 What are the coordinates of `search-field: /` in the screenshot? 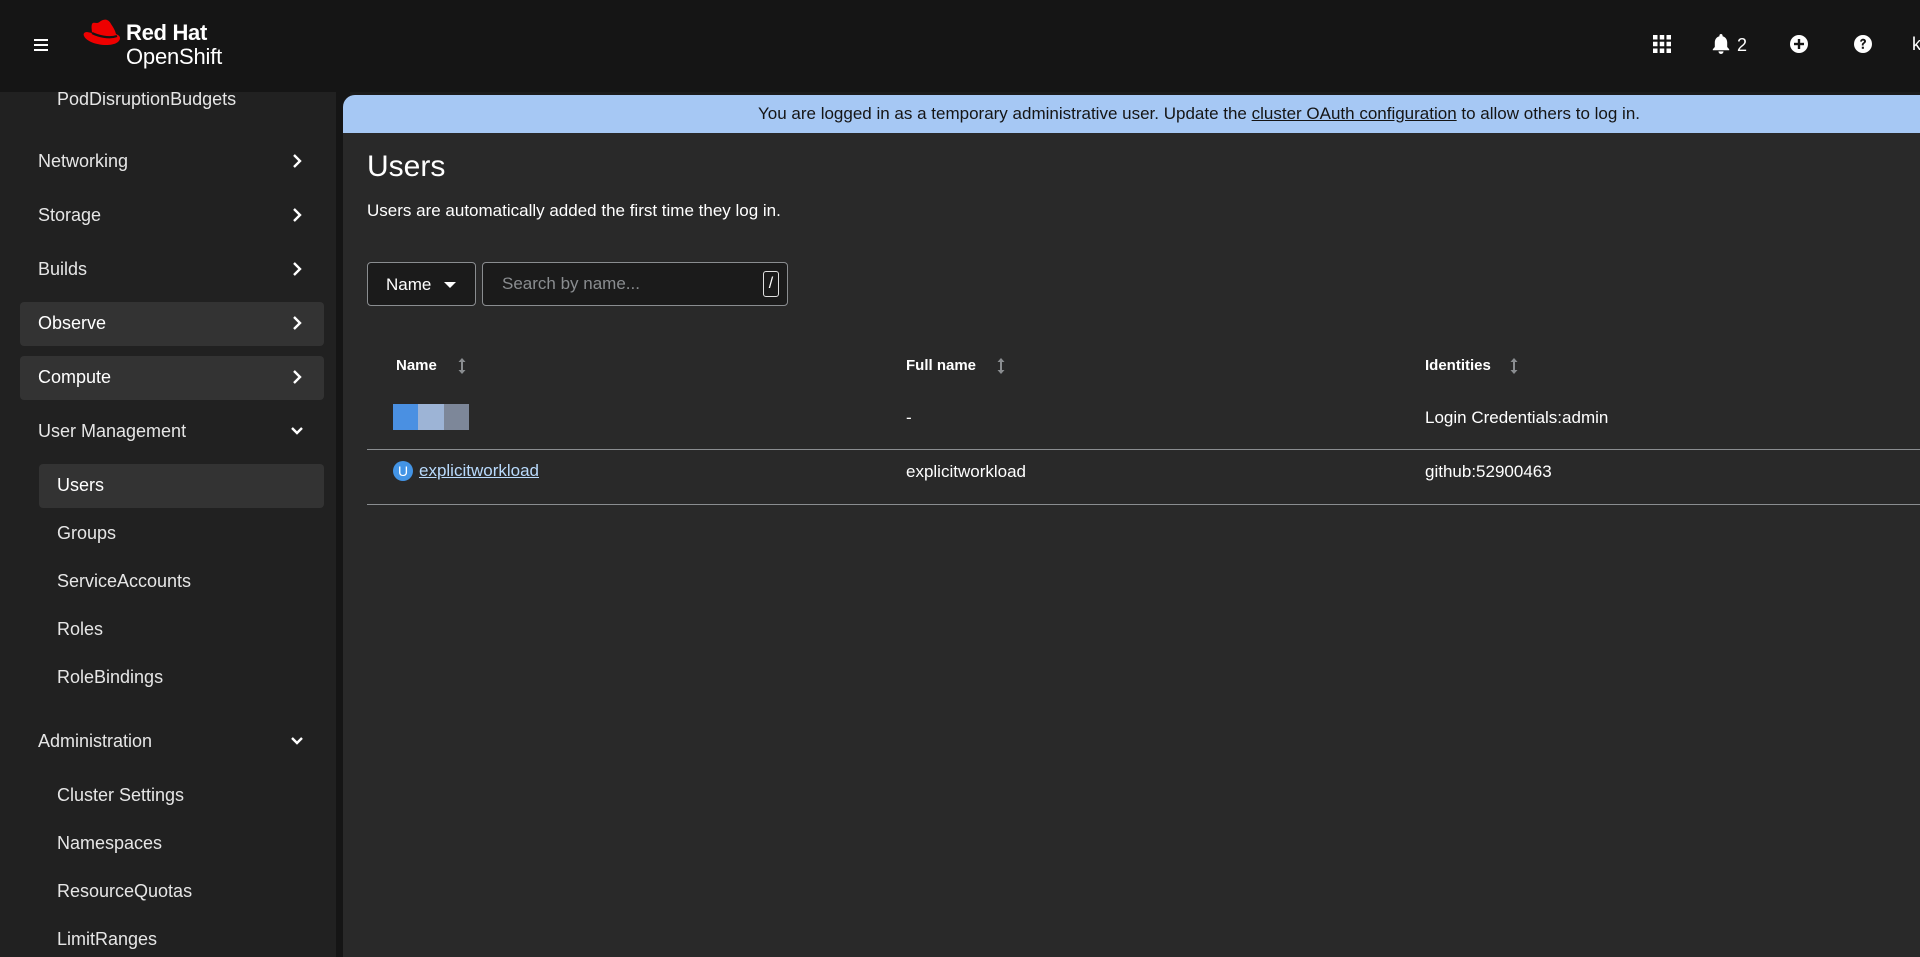 It's located at (635, 284).